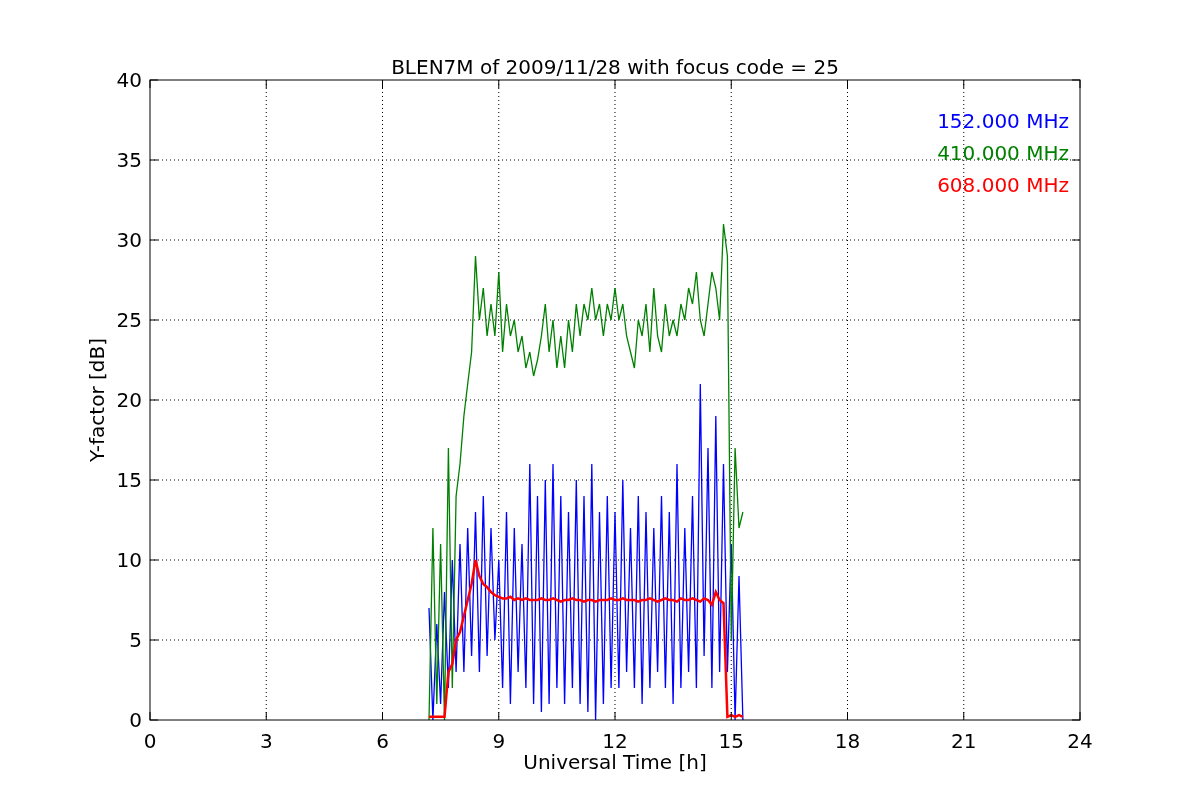  I want to click on tick-label: 30, so click(129, 240).